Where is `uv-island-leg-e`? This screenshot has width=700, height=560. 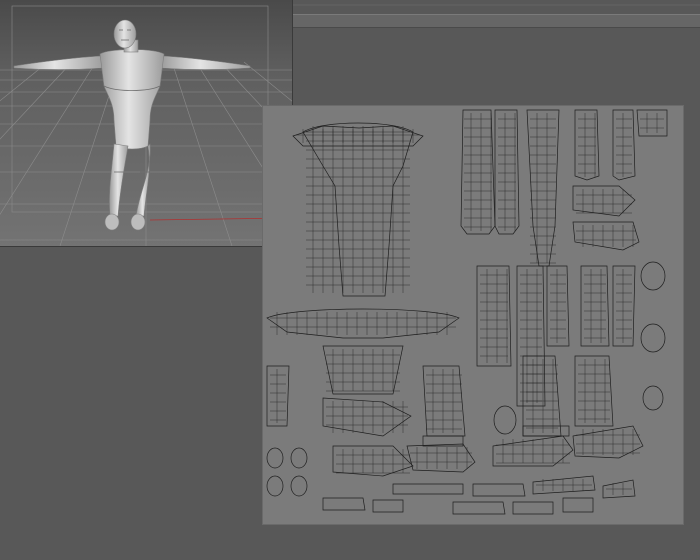 uv-island-leg-e is located at coordinates (624, 145).